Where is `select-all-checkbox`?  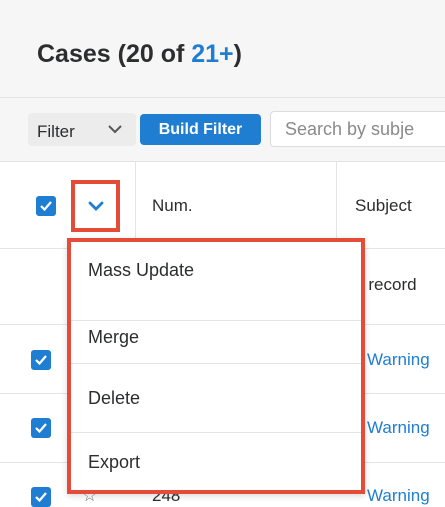
select-all-checkbox is located at coordinates (46, 206).